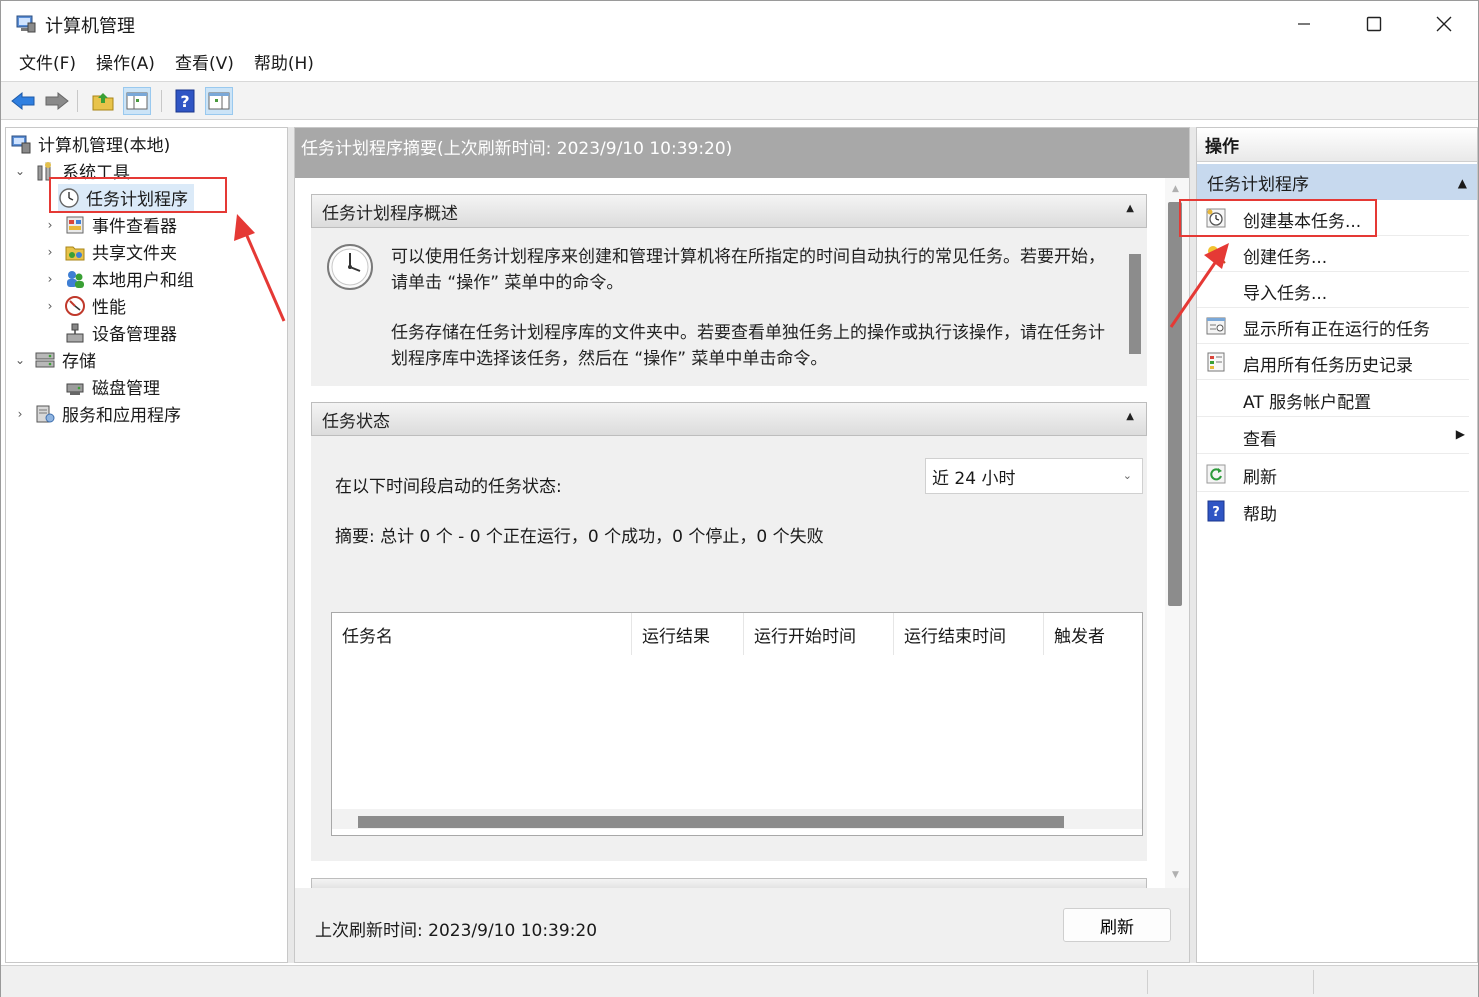 The height and width of the screenshot is (997, 1479). Describe the element at coordinates (120, 332) in the screenshot. I see `tree-item-device-manager: 设备管理器` at that location.